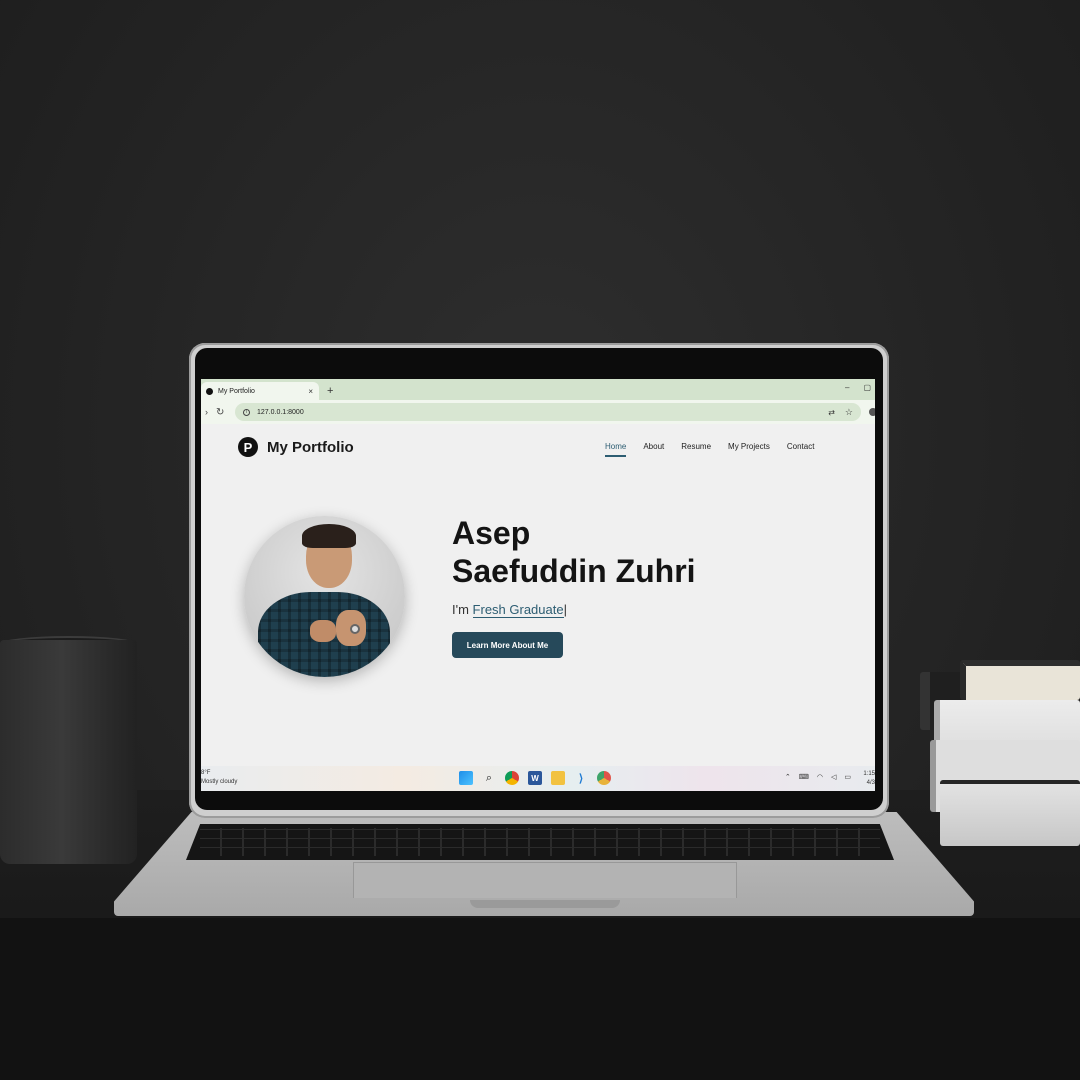  Describe the element at coordinates (831, 412) in the screenshot. I see `translate-icon: ⇄` at that location.